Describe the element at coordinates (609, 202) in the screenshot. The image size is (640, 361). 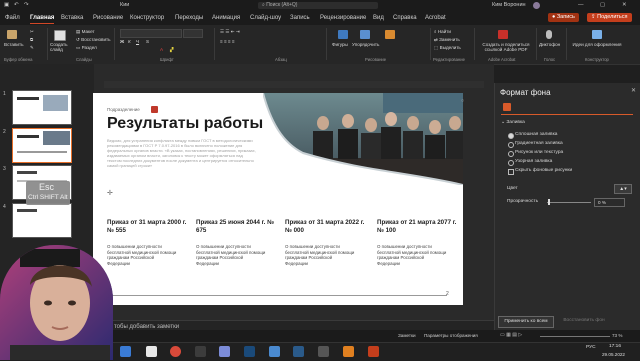
I see `transparency-input: 0 %` at that location.